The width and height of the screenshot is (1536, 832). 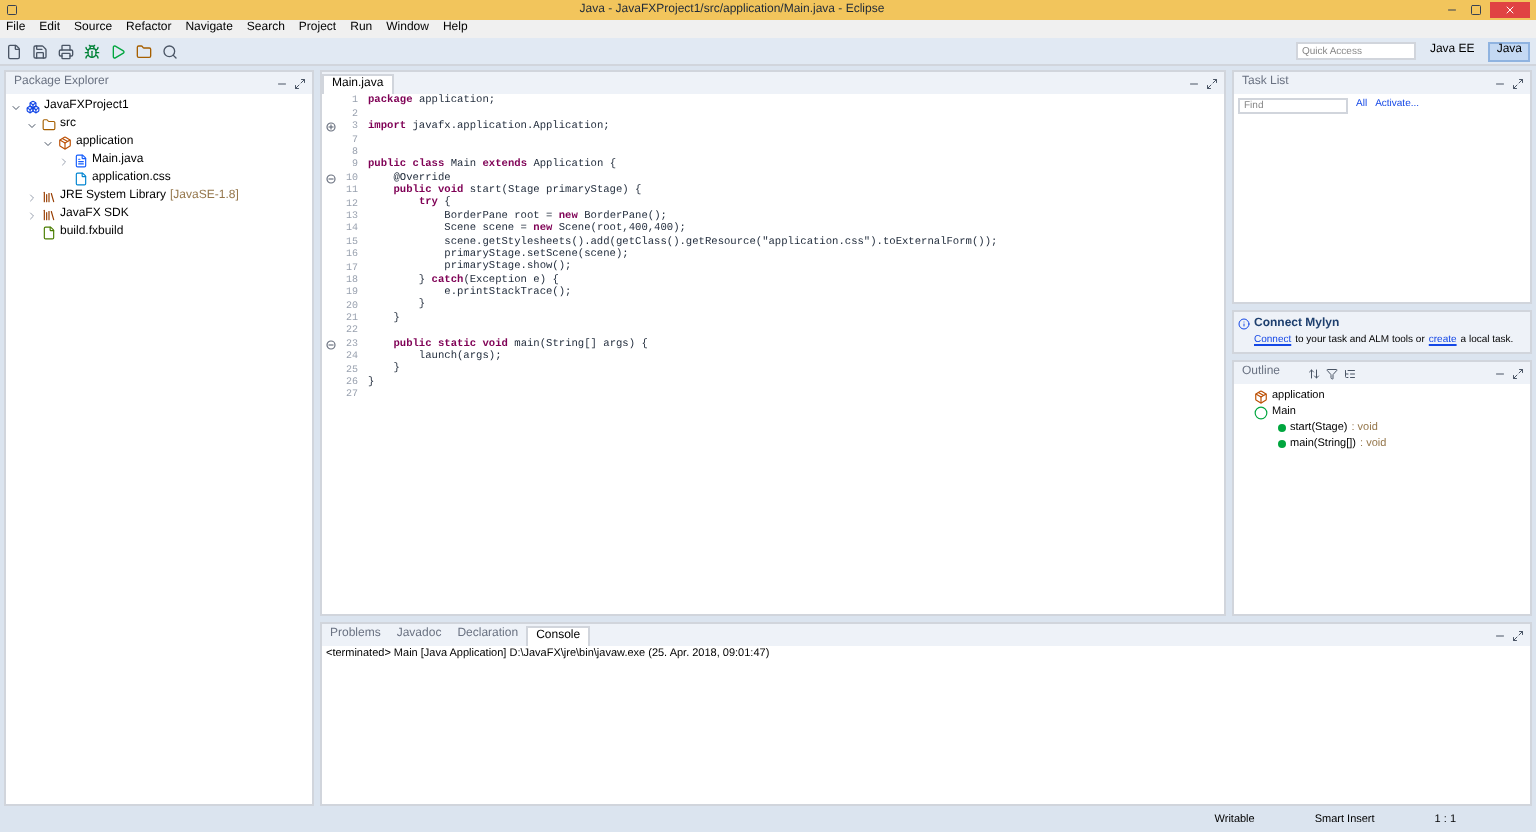 I want to click on css-file-icon, so click(x=81, y=179).